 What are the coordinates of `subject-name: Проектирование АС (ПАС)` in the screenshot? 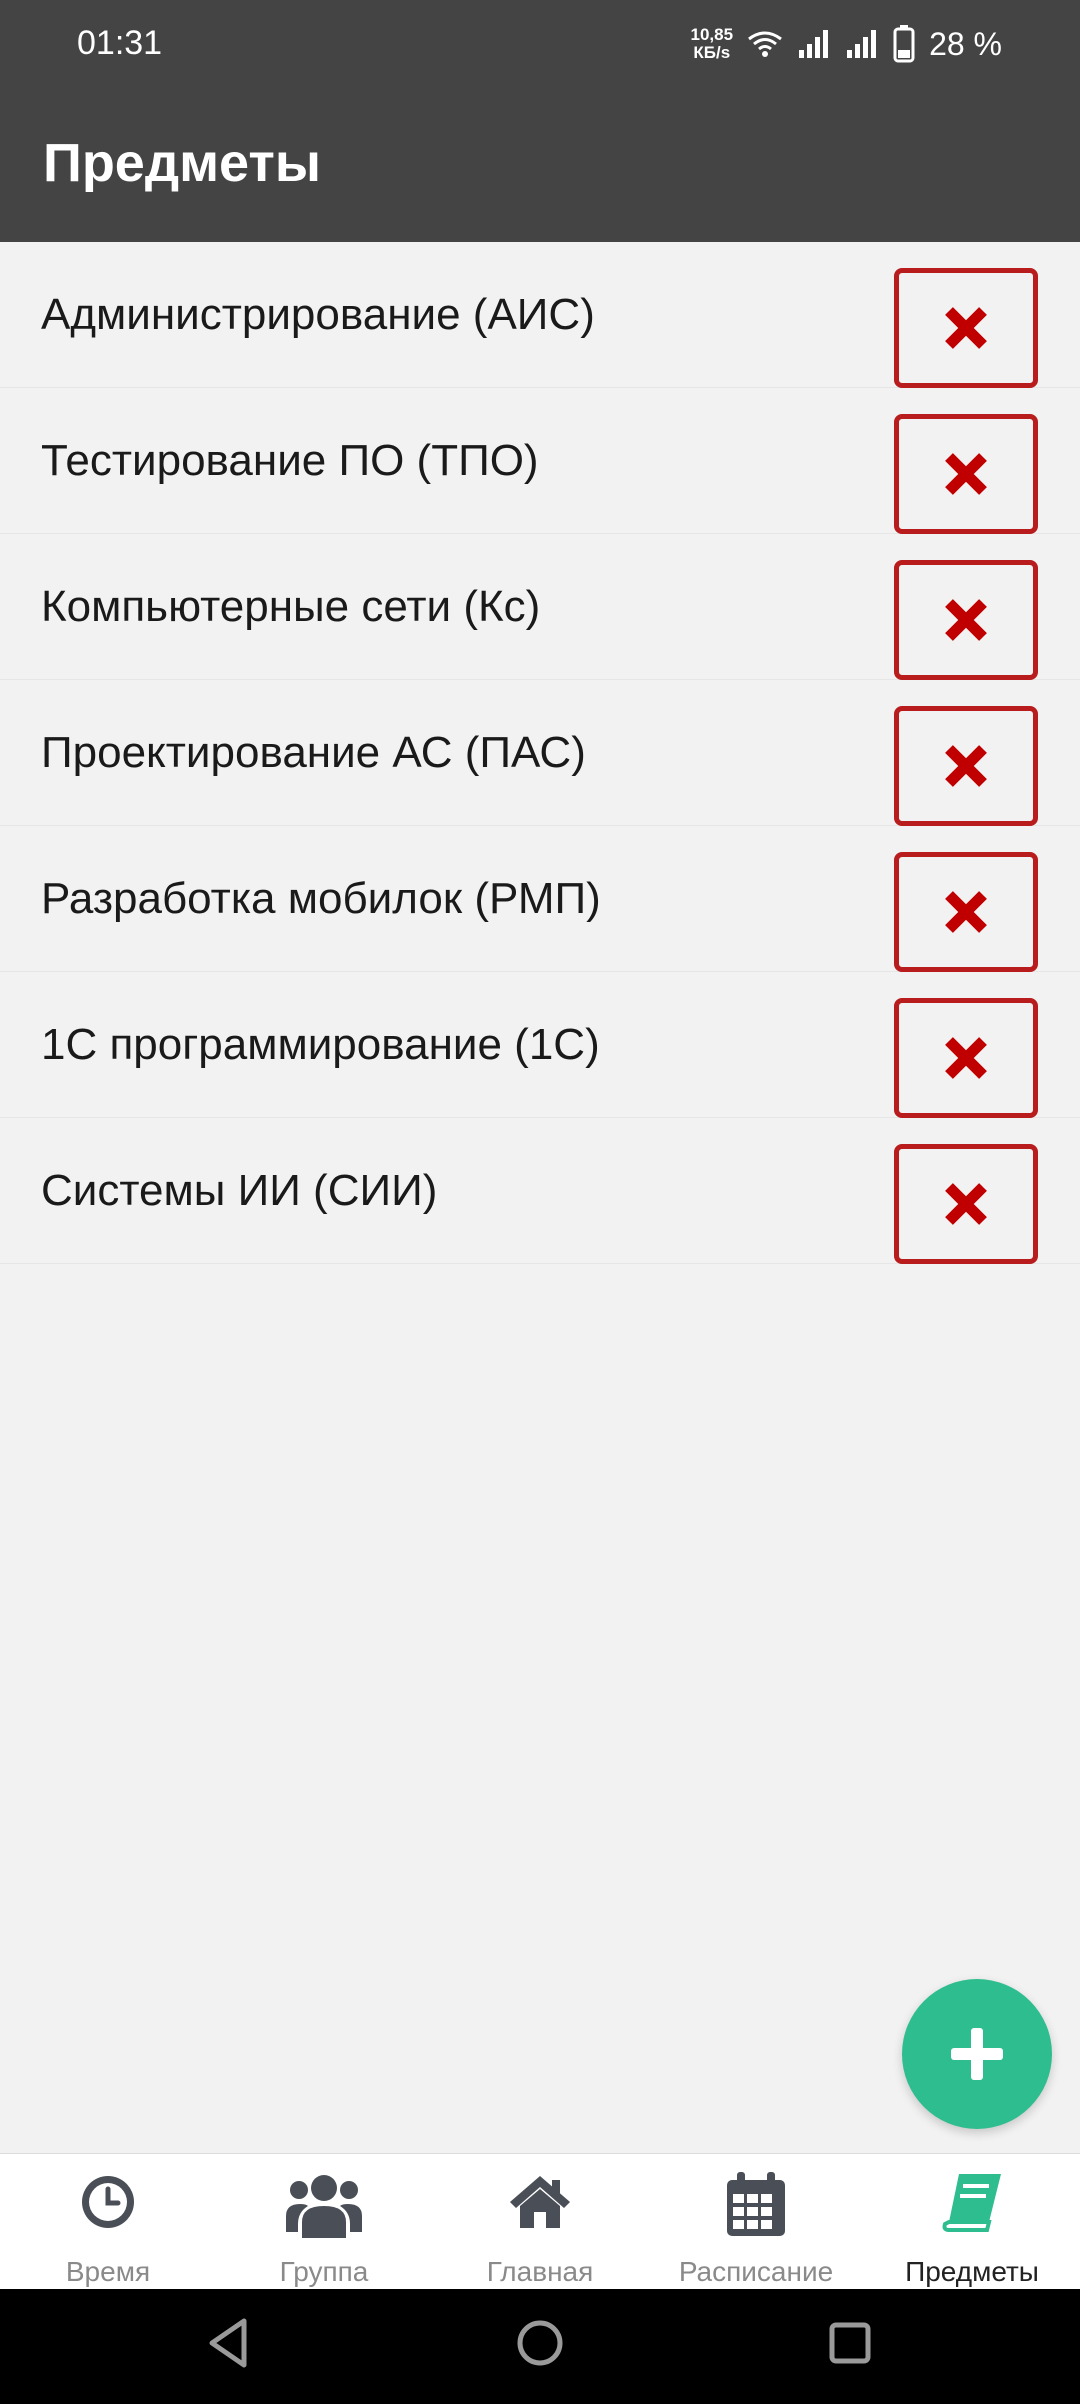 It's located at (313, 752).